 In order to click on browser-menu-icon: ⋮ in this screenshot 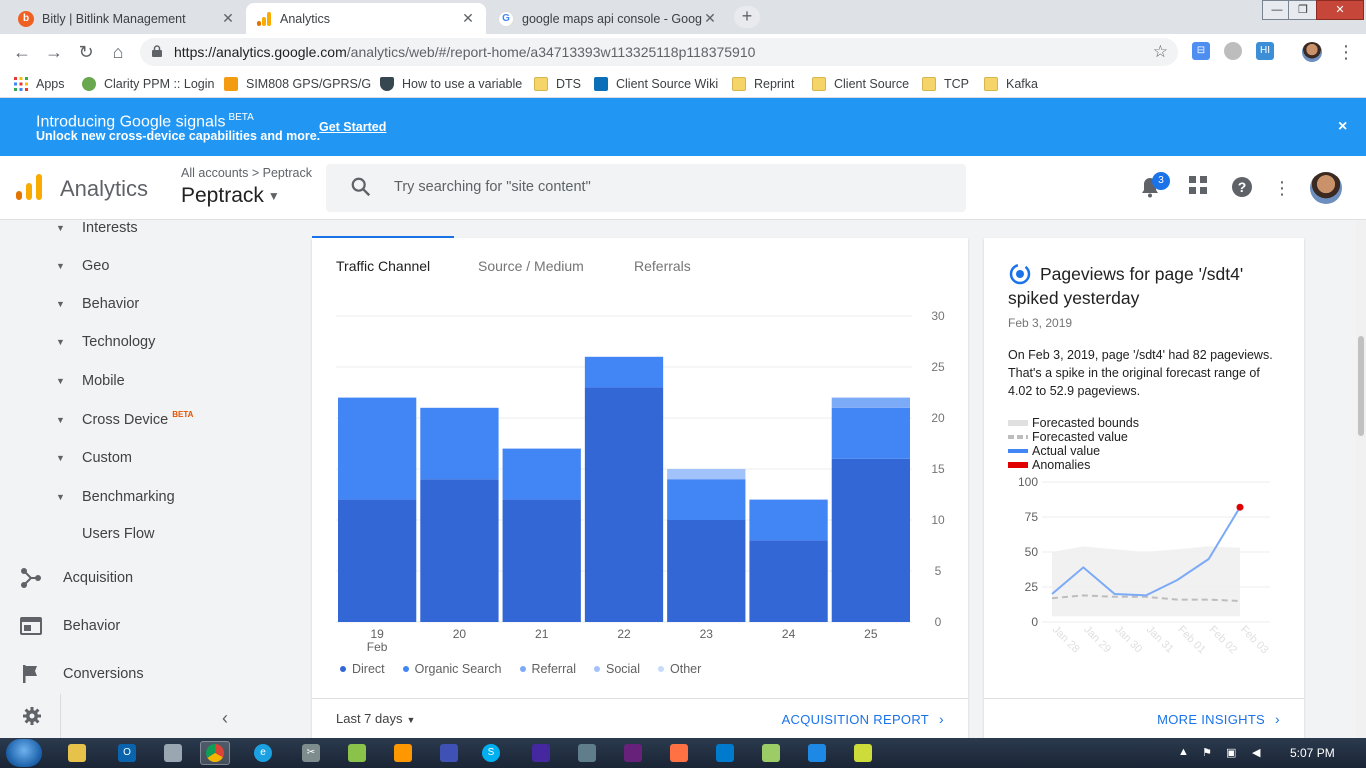, I will do `click(1346, 52)`.